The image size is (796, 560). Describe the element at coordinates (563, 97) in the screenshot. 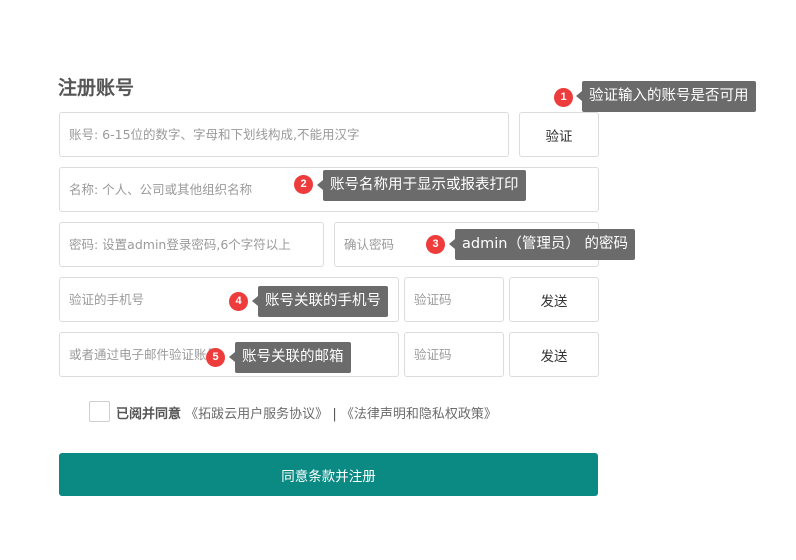

I see `annotation-badge-1: 1` at that location.